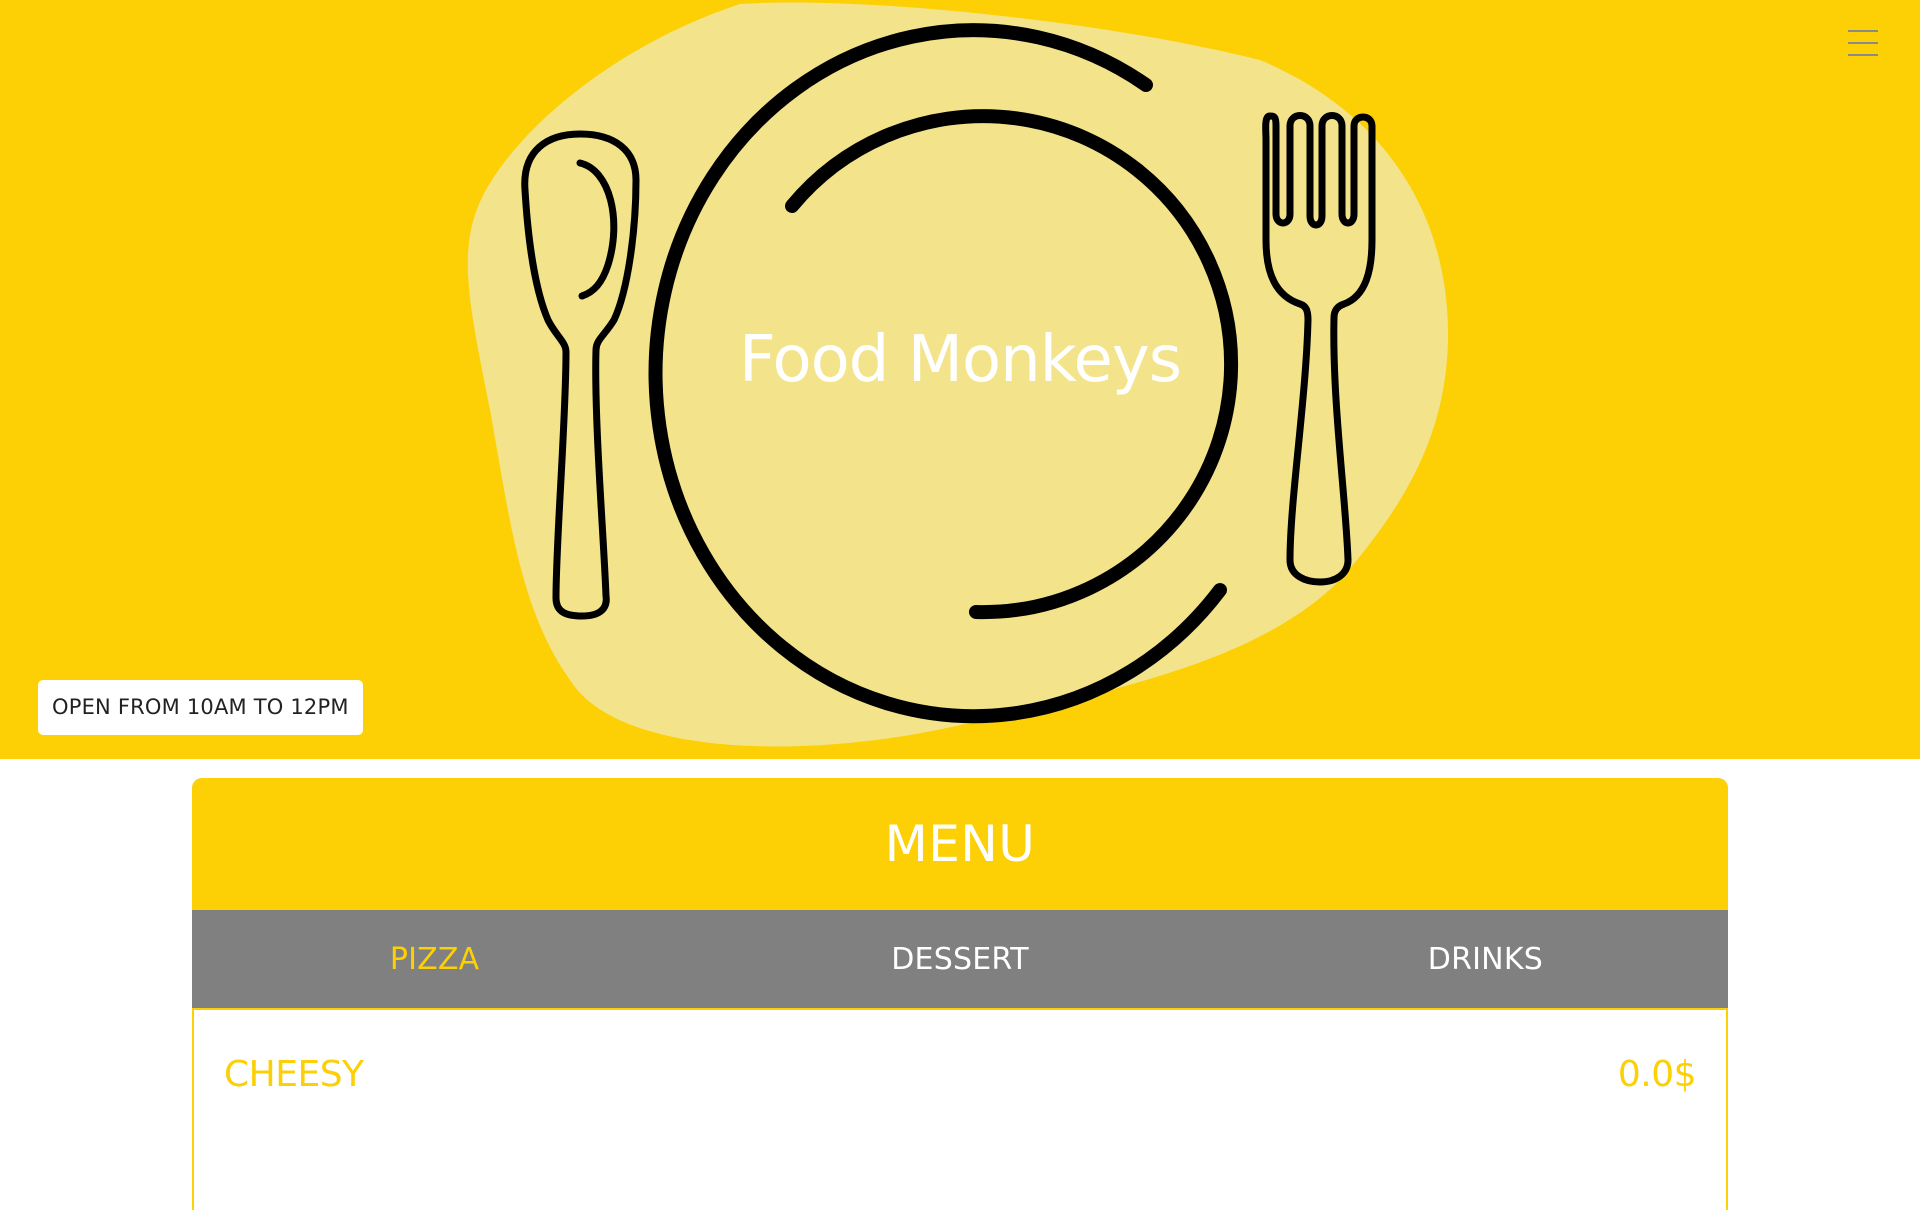  Describe the element at coordinates (1863, 47) in the screenshot. I see `hamburger-menu-button` at that location.